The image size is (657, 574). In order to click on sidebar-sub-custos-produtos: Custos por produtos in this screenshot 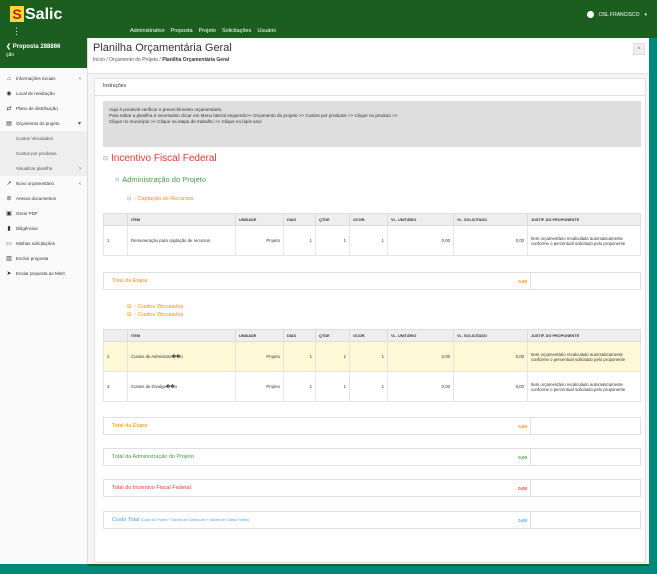, I will do `click(43, 153)`.